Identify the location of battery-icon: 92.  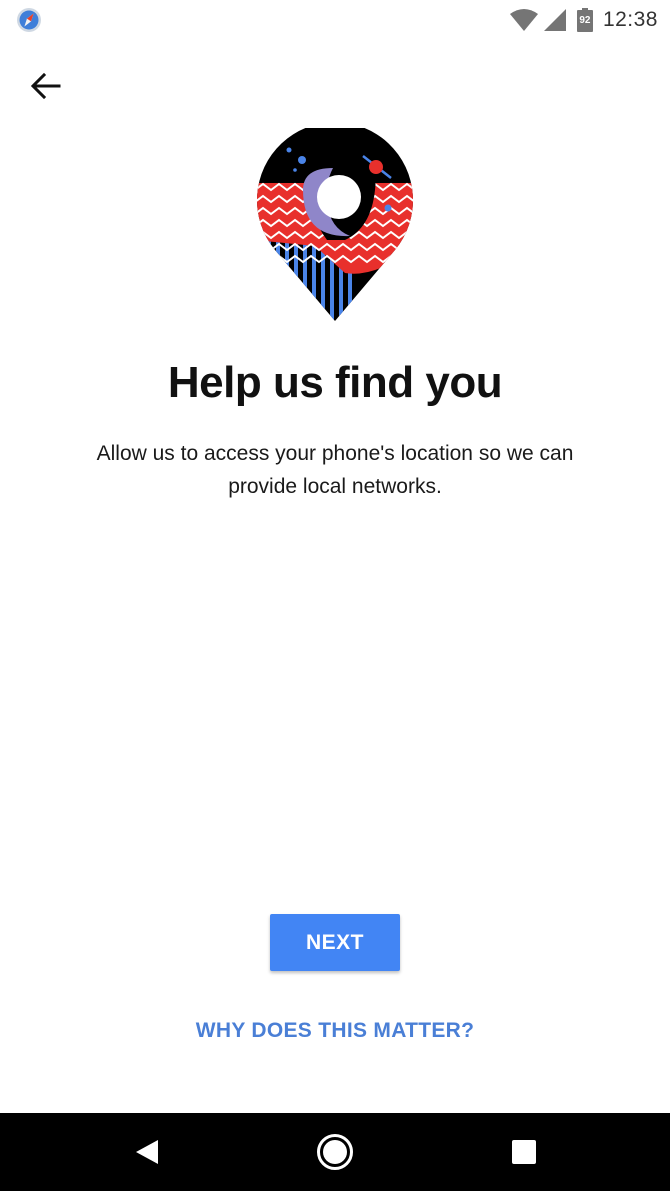
(584, 20).